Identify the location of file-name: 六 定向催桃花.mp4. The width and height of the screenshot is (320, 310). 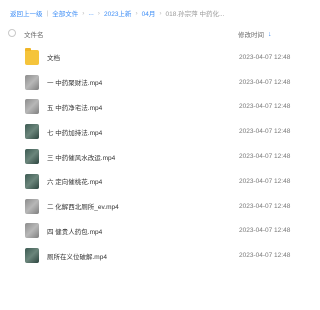
(74, 181).